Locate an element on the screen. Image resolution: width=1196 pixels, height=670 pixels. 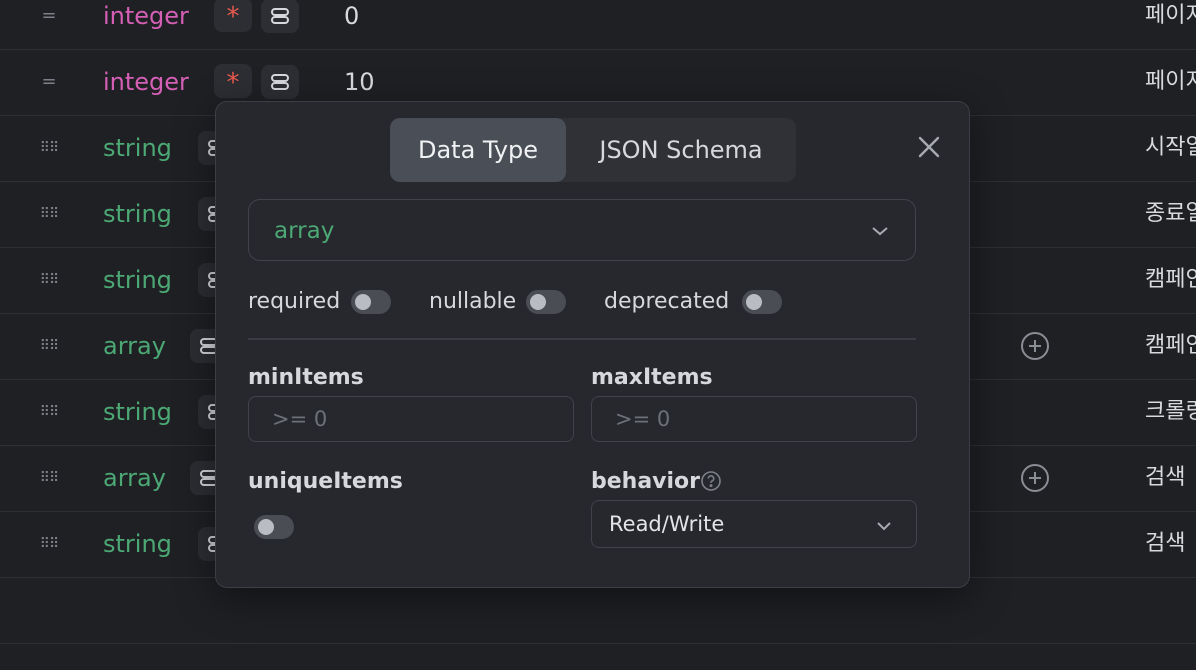
max-items-input is located at coordinates (754, 419).